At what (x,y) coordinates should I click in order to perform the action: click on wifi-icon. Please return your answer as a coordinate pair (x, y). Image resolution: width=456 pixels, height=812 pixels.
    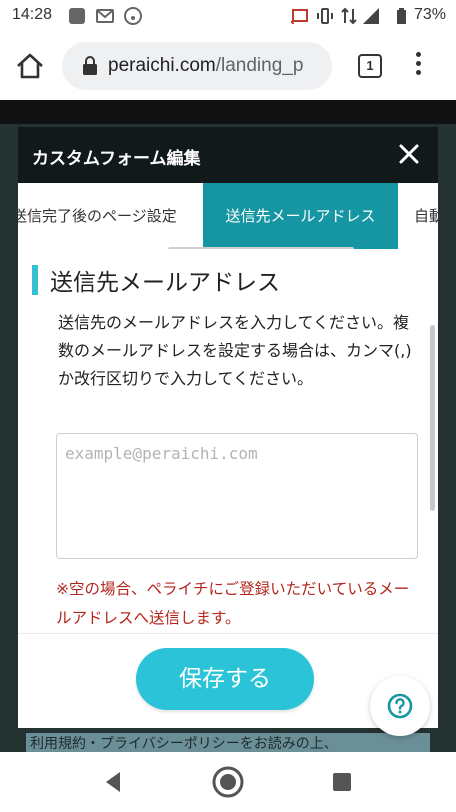
    Looking at the image, I should click on (133, 16).